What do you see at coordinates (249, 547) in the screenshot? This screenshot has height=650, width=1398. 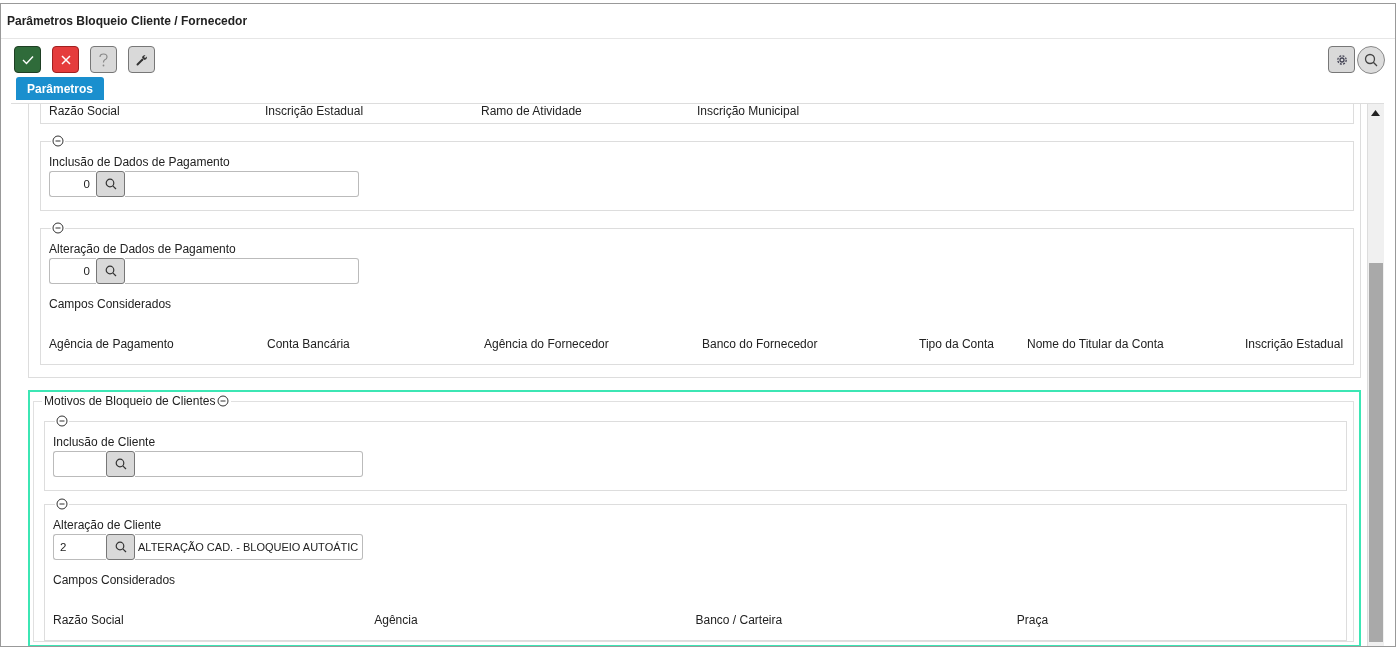 I see `description-field: ALTERAÇÃO CAD. - BLOQUEIO AUTOÁTIC` at bounding box center [249, 547].